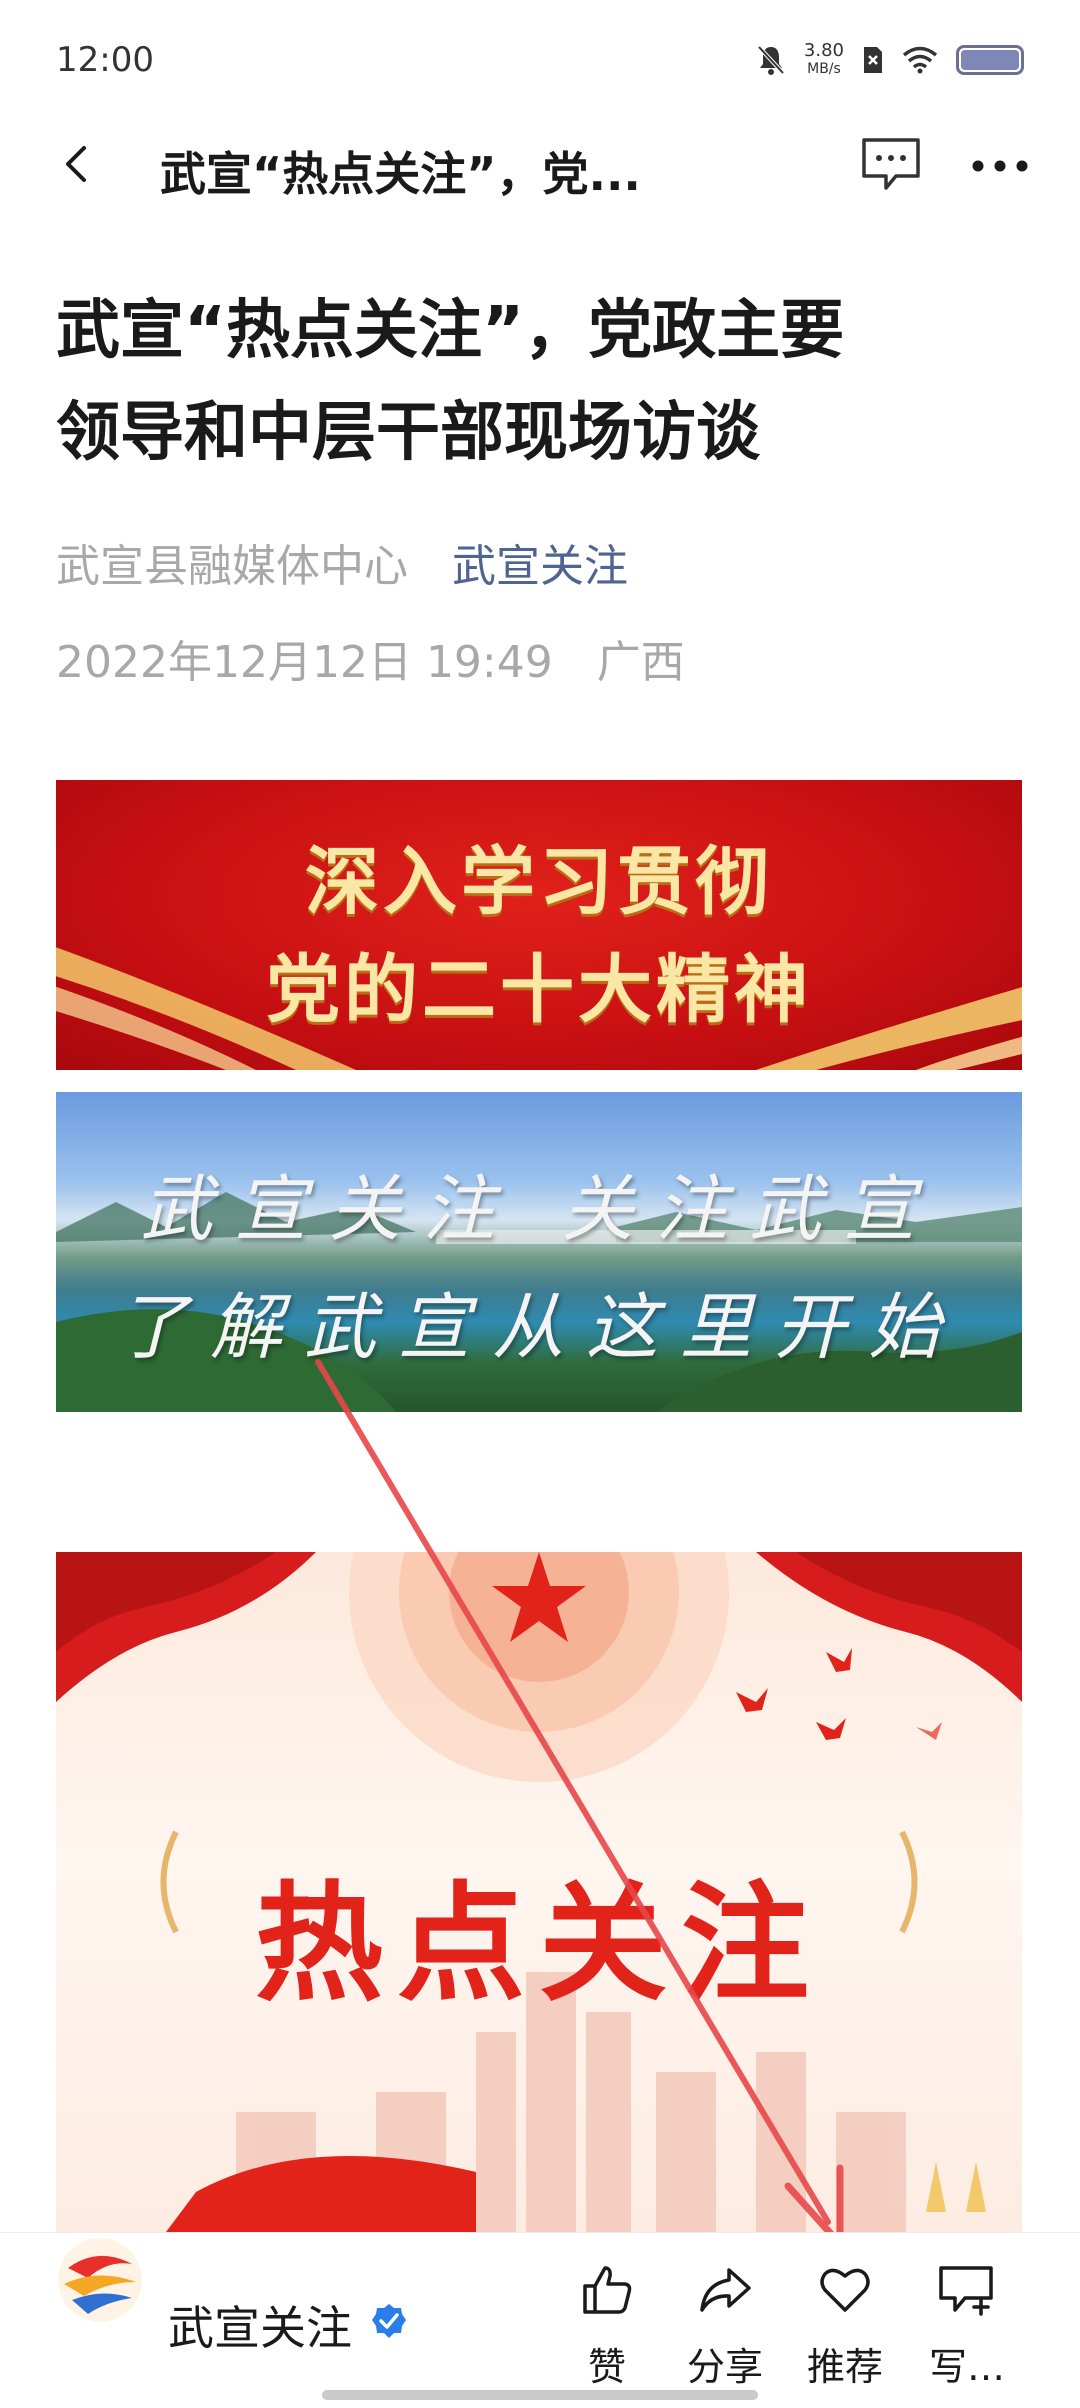  Describe the element at coordinates (539, 990) in the screenshot. I see `red-banner-line2: 党的二十大精神` at that location.